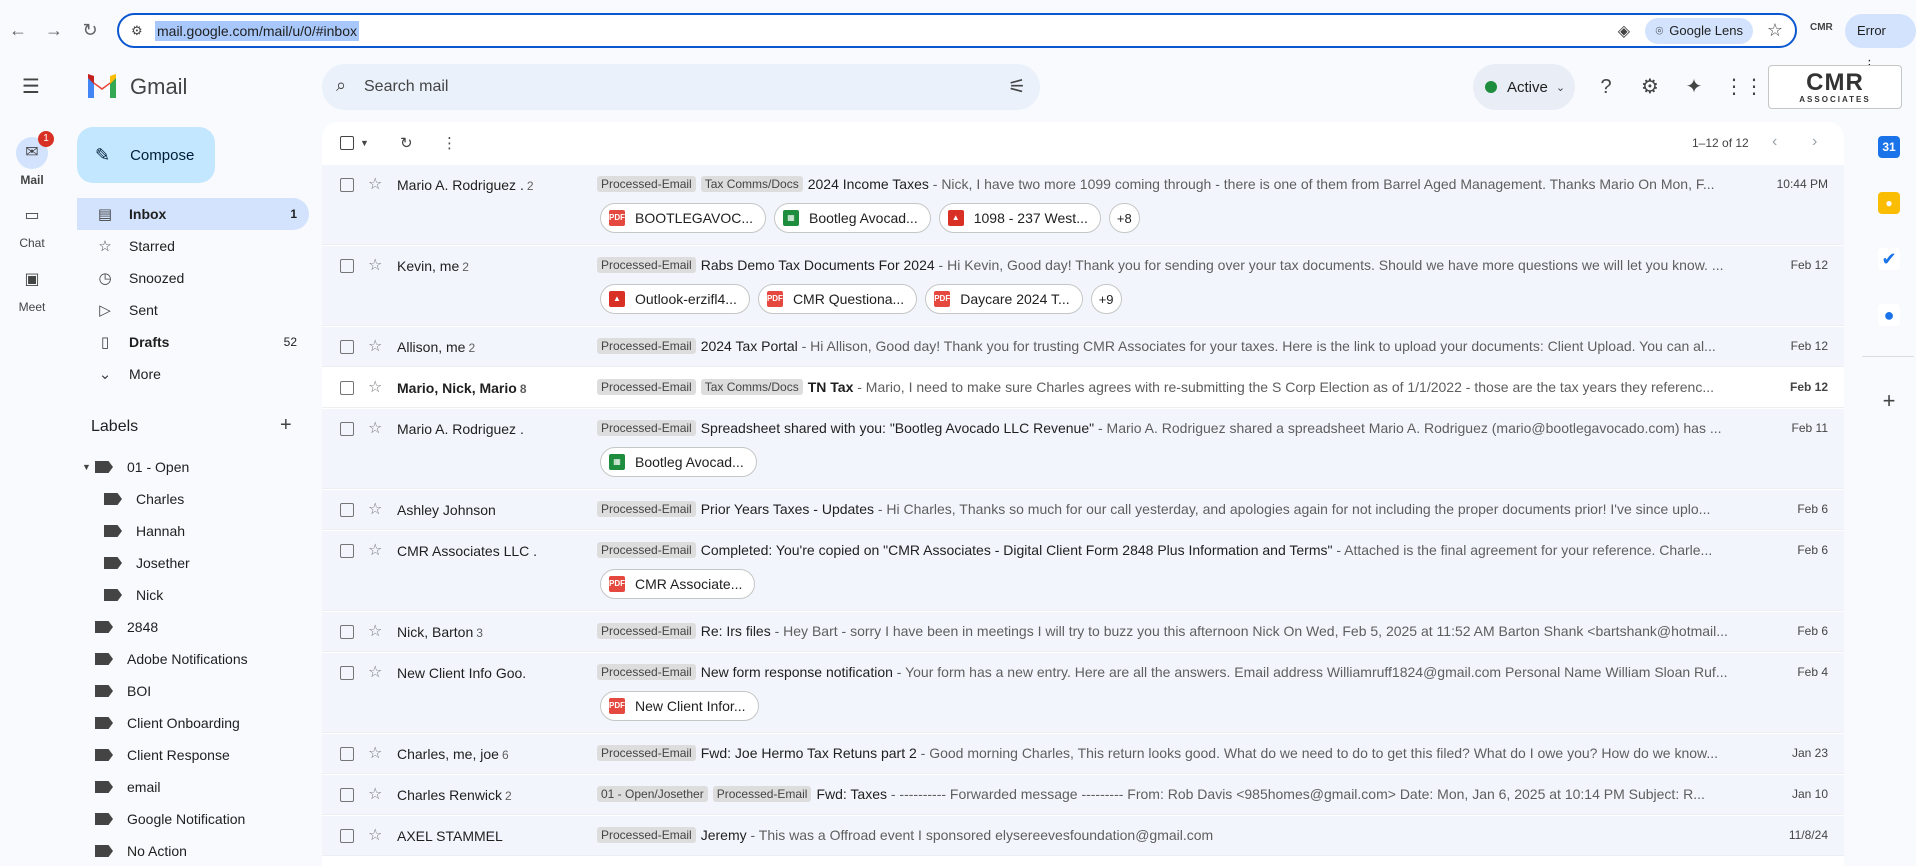  What do you see at coordinates (133, 595) in the screenshot?
I see `label-nick: Nick` at bounding box center [133, 595].